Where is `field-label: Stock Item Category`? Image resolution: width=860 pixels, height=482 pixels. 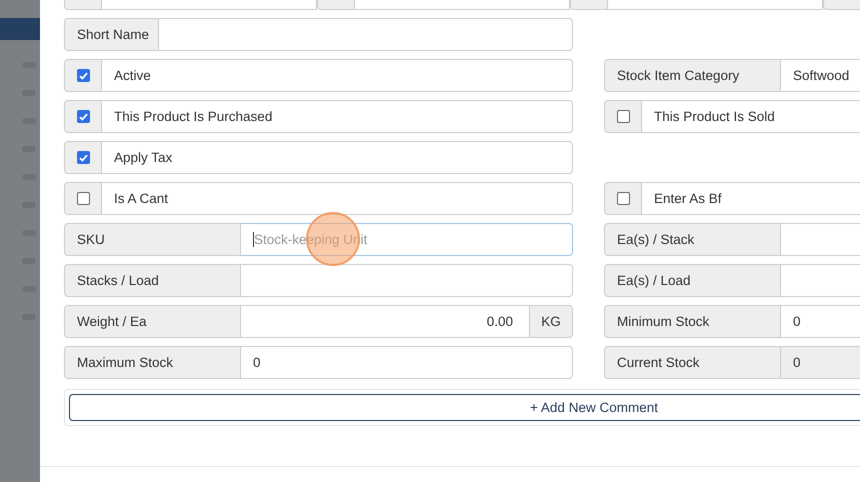
field-label: Stock Item Category is located at coordinates (692, 75).